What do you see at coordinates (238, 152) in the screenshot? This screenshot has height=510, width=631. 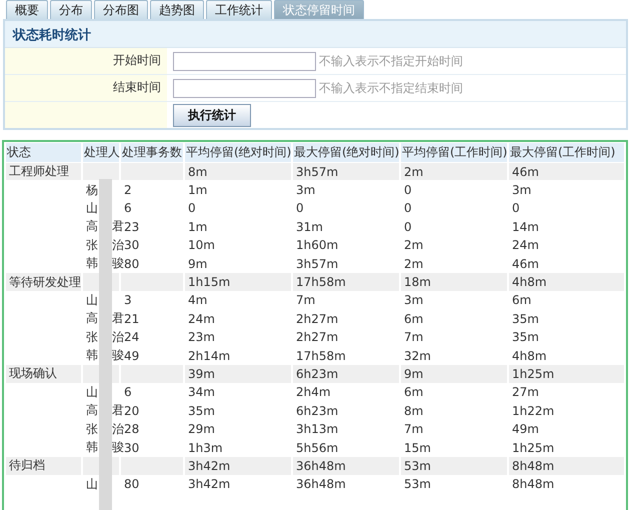 I see `column-header: 平均停留(绝对时间)` at bounding box center [238, 152].